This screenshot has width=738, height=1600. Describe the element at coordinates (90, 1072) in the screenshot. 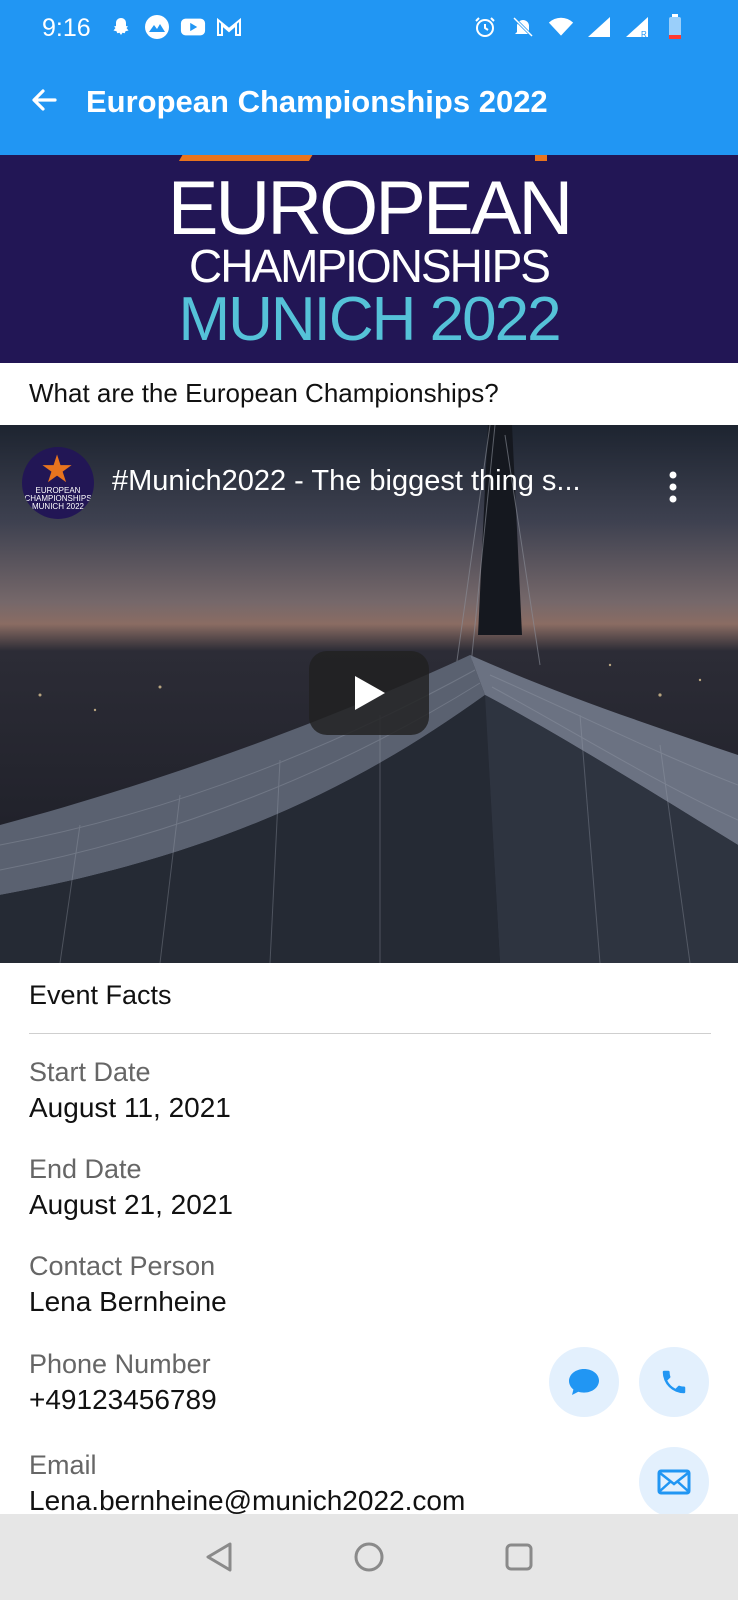

I see `start-date-label: Start Date` at that location.